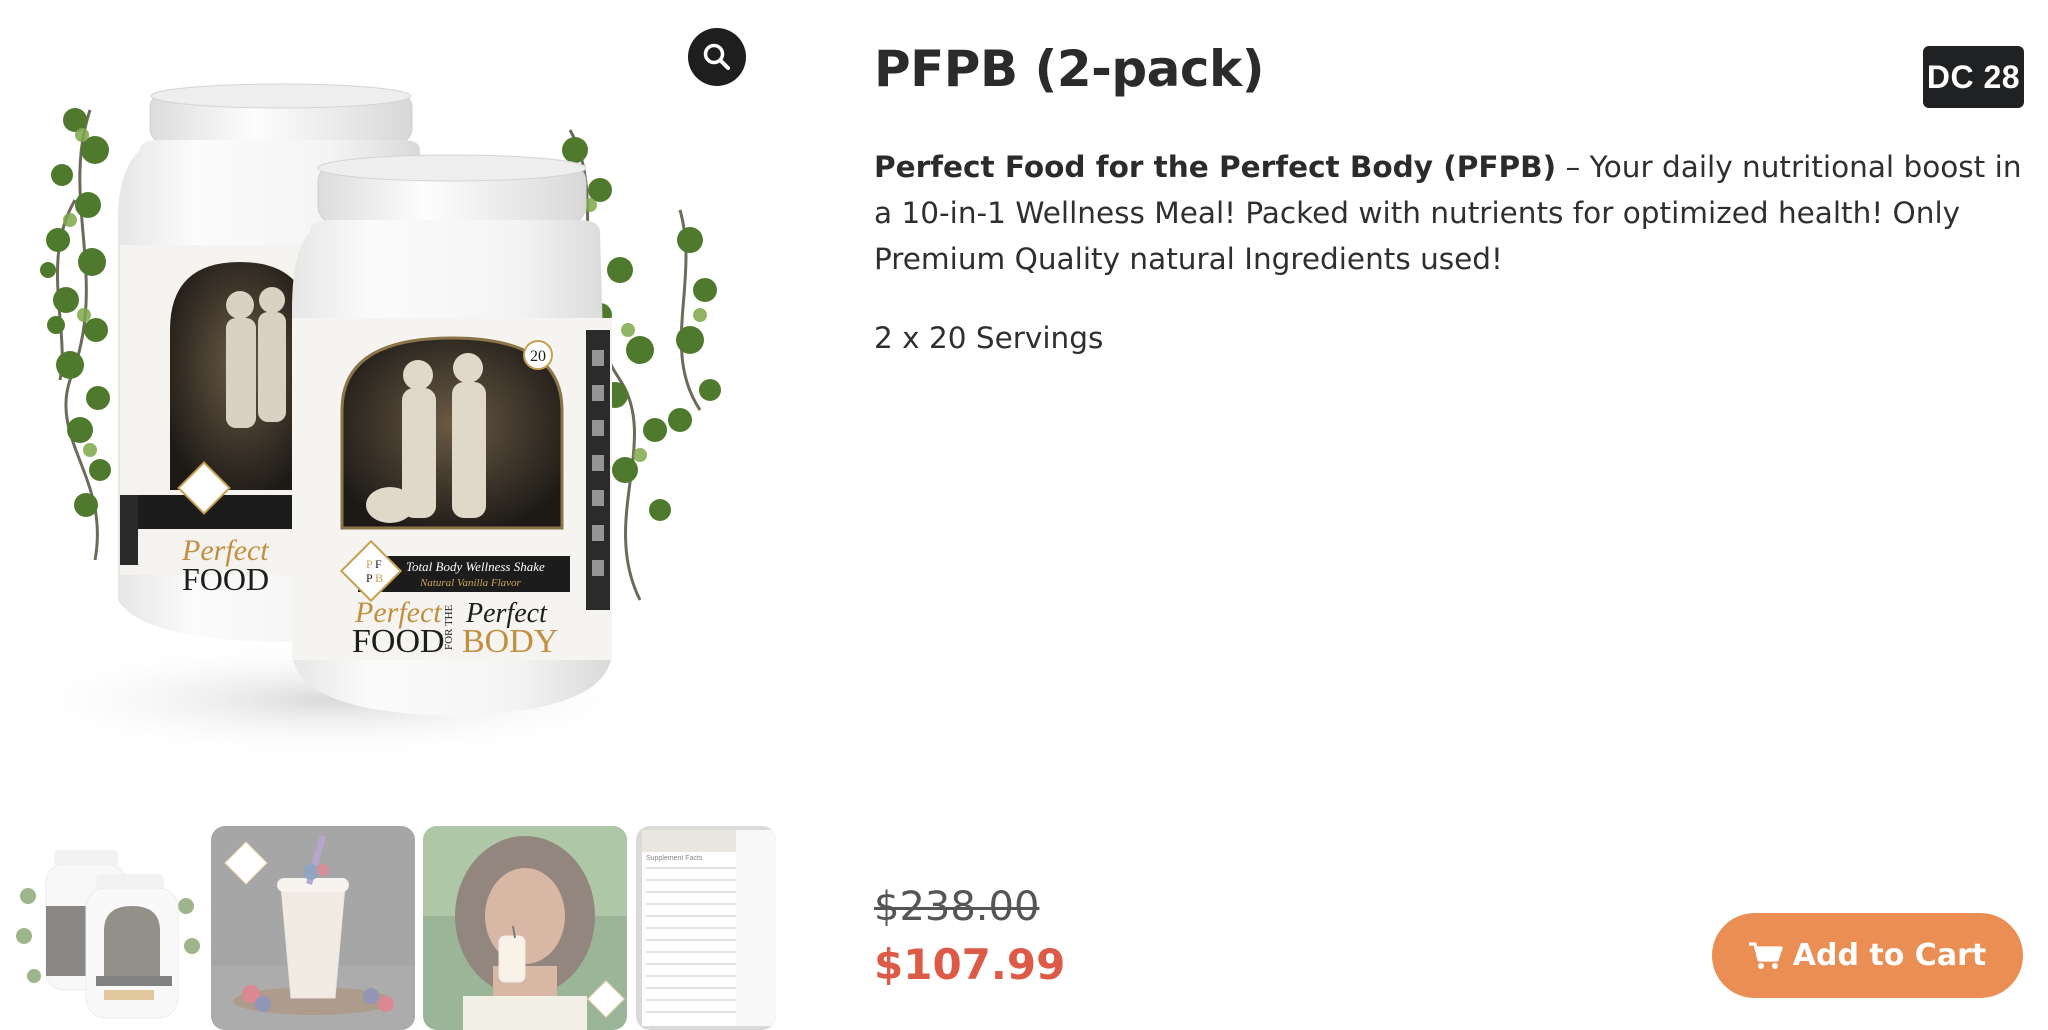  I want to click on thumbnail-smoothie, so click(313, 928).